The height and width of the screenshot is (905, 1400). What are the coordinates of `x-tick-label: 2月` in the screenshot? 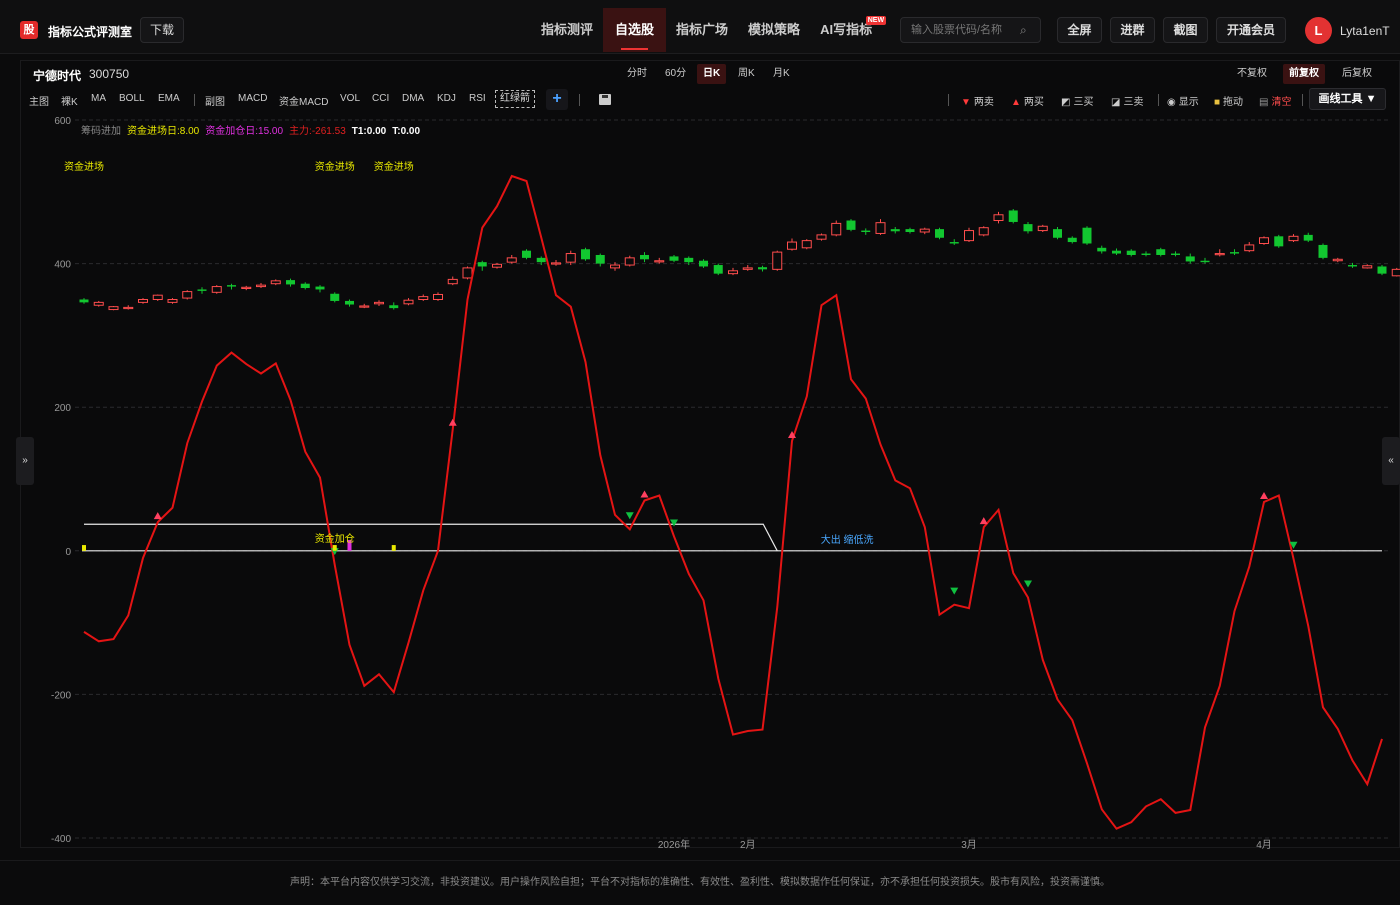 It's located at (748, 845).